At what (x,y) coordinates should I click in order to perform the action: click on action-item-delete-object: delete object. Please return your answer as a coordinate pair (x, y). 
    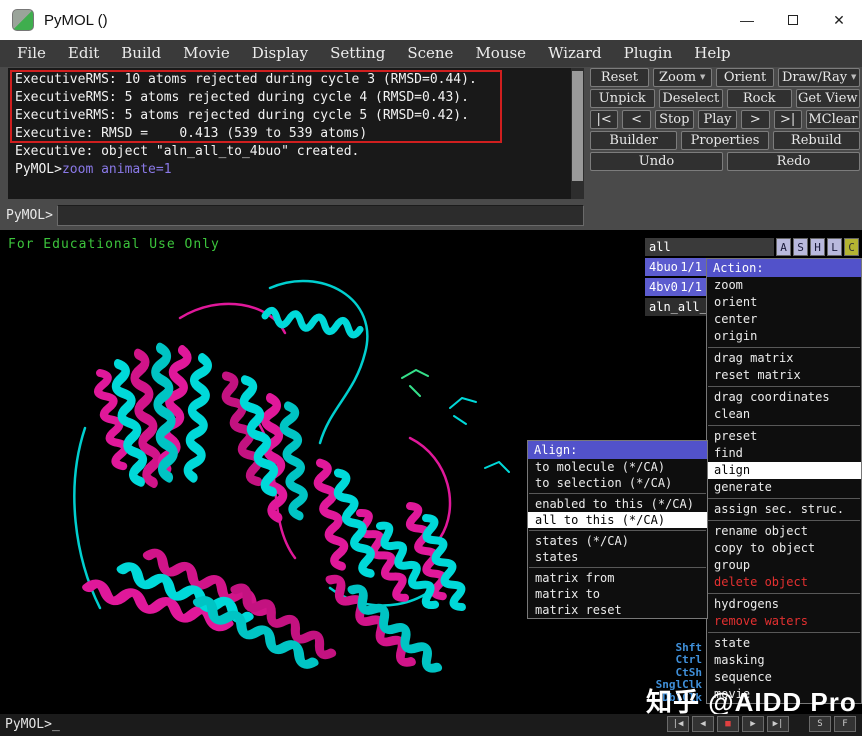
    Looking at the image, I should click on (784, 582).